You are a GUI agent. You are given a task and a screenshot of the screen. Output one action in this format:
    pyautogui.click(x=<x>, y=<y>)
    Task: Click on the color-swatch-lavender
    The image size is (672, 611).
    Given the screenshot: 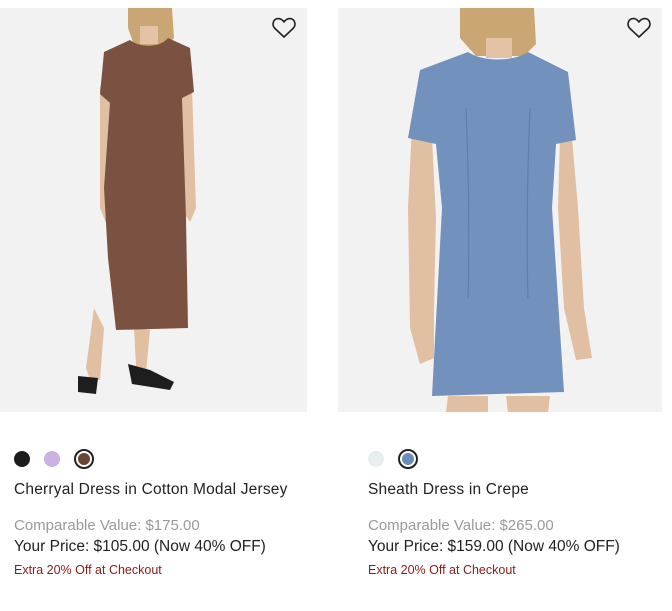 What is the action you would take?
    pyautogui.click(x=52, y=459)
    